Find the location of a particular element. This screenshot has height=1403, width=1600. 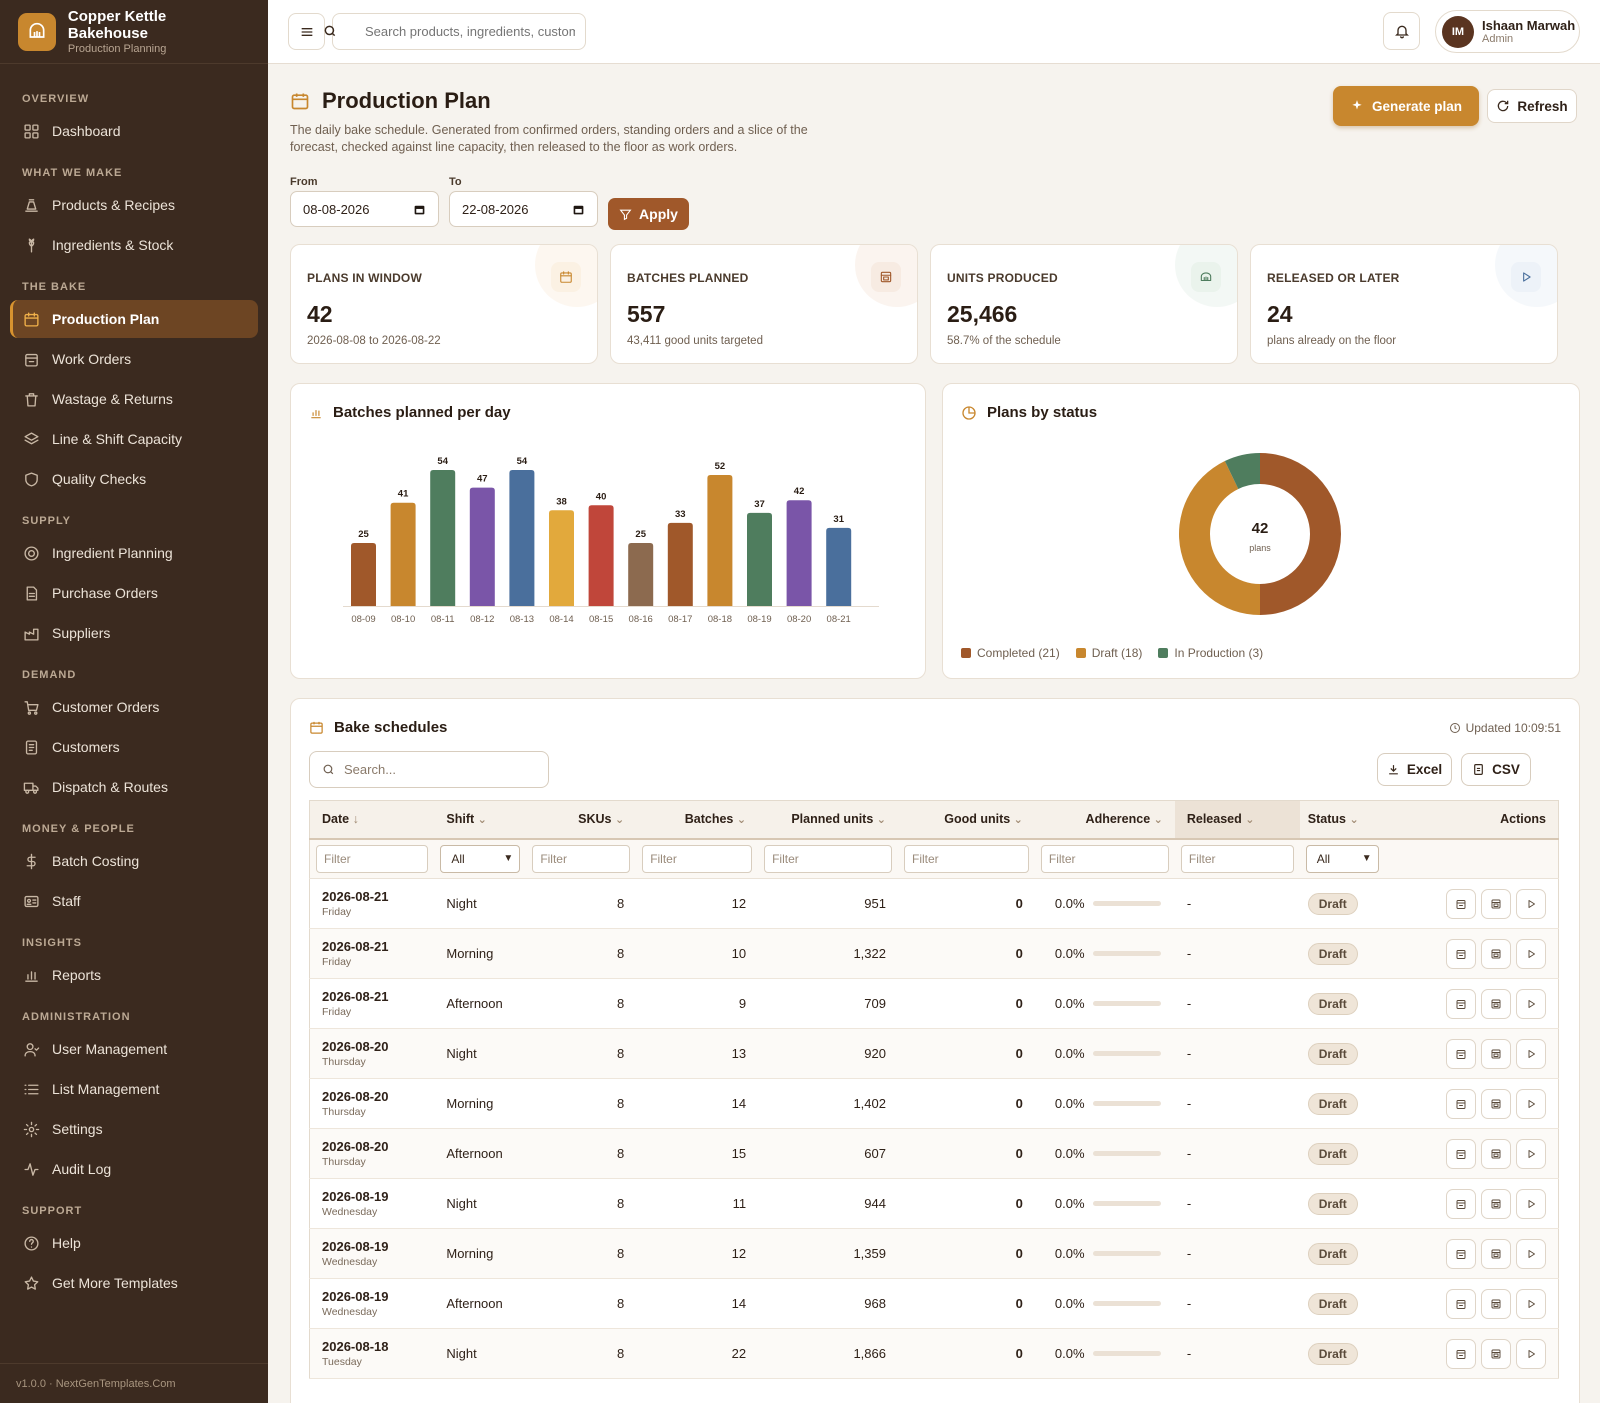

sidebar-item-line-shift-capacity: Line & Shift Capacity is located at coordinates (134, 439).